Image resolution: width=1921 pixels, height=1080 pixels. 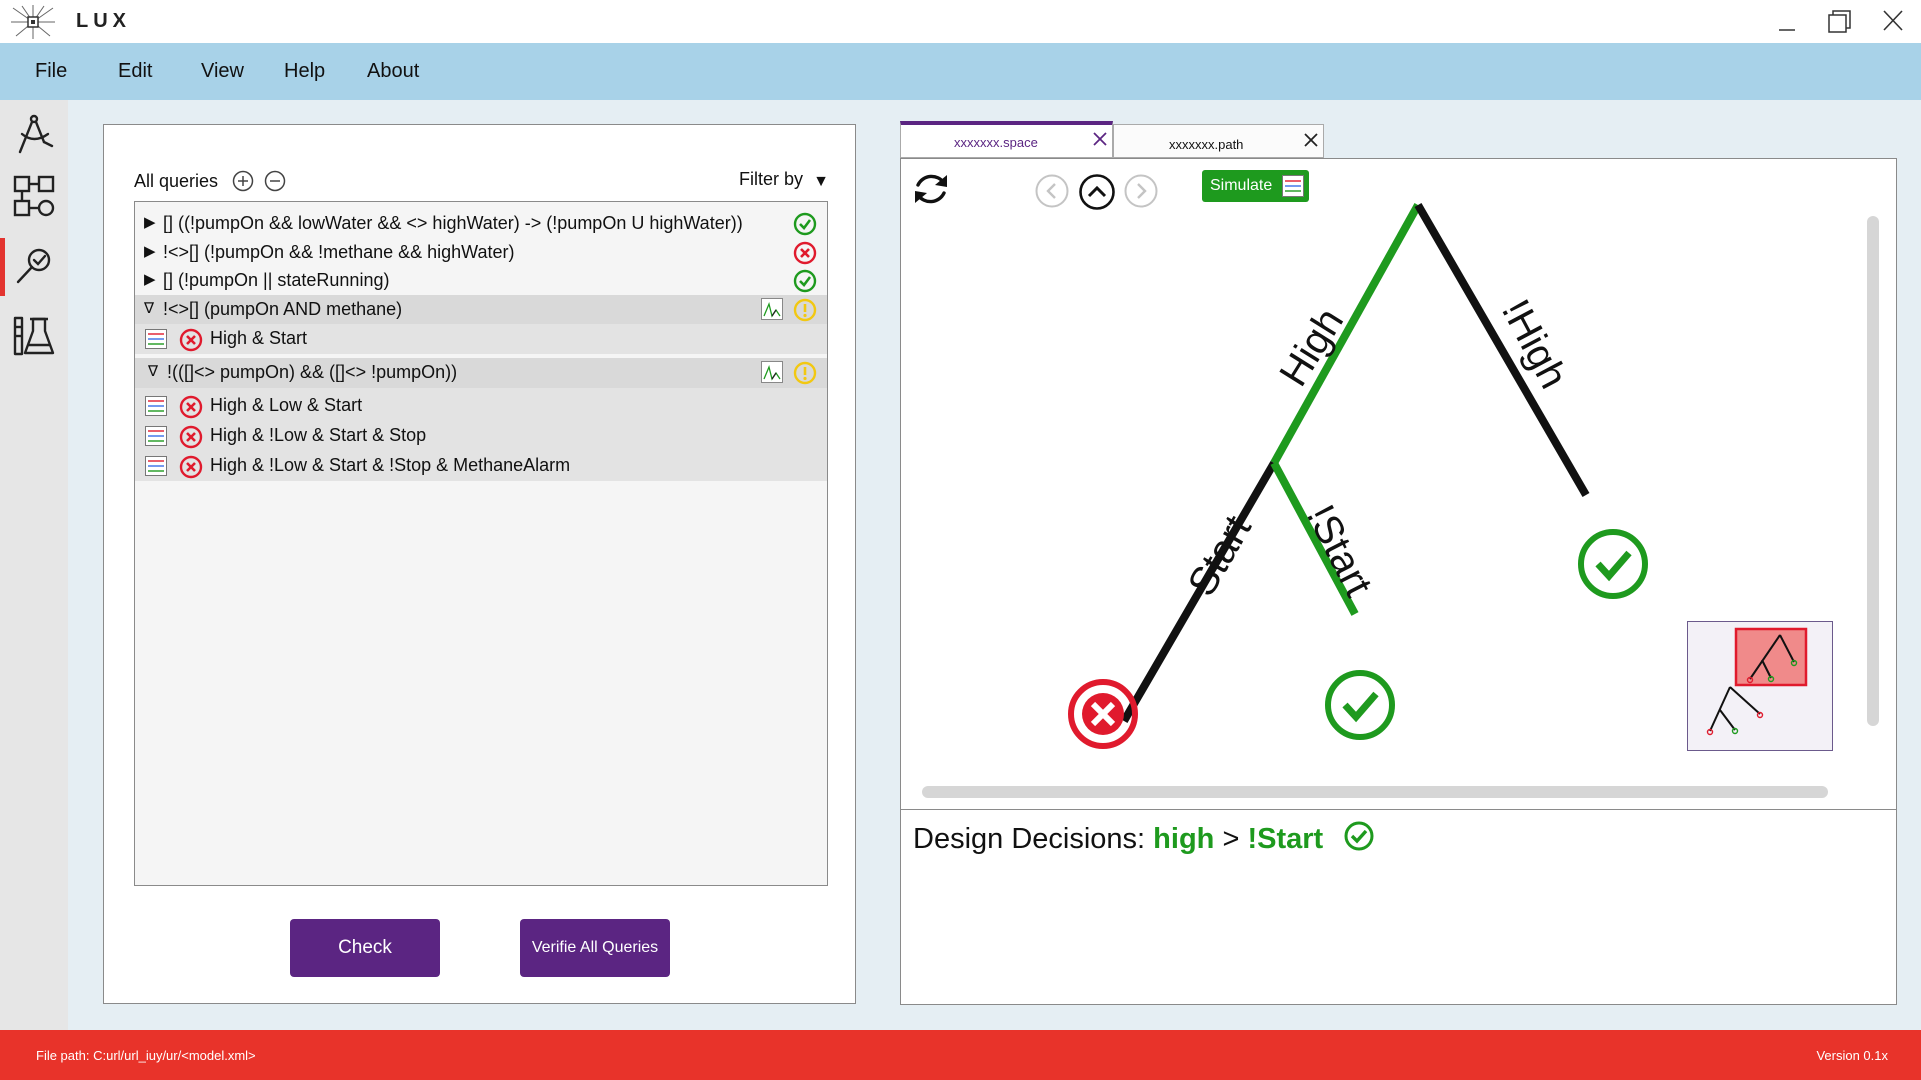 What do you see at coordinates (365, 948) in the screenshot?
I see `check-button: Check` at bounding box center [365, 948].